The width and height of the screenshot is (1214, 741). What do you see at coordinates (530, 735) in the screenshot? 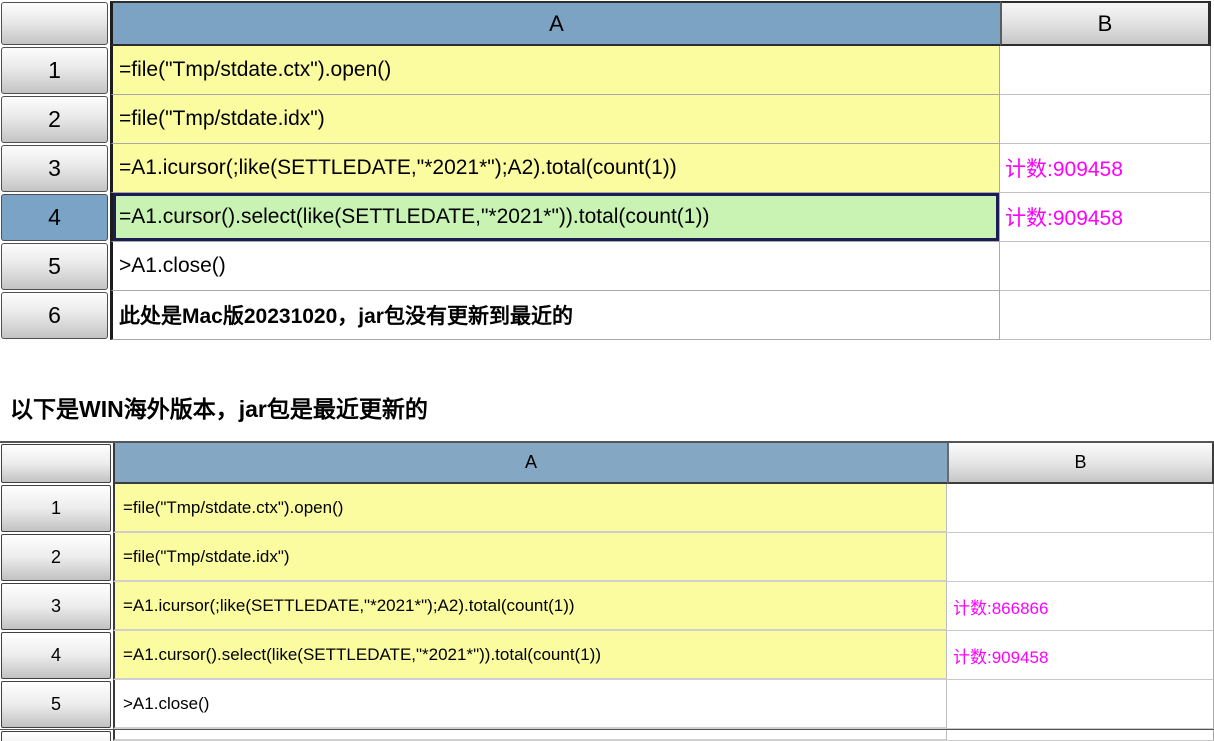
I see `cell-a6-clipped` at bounding box center [530, 735].